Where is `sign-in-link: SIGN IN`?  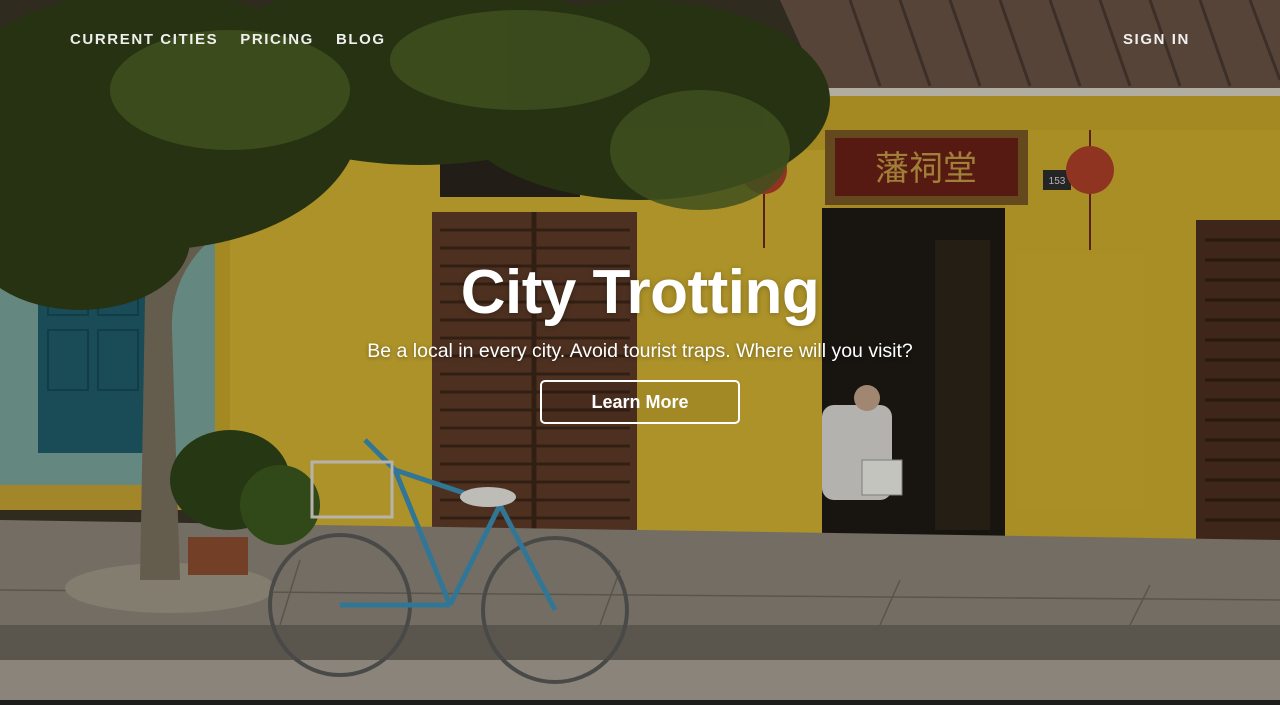 sign-in-link: SIGN IN is located at coordinates (1156, 39).